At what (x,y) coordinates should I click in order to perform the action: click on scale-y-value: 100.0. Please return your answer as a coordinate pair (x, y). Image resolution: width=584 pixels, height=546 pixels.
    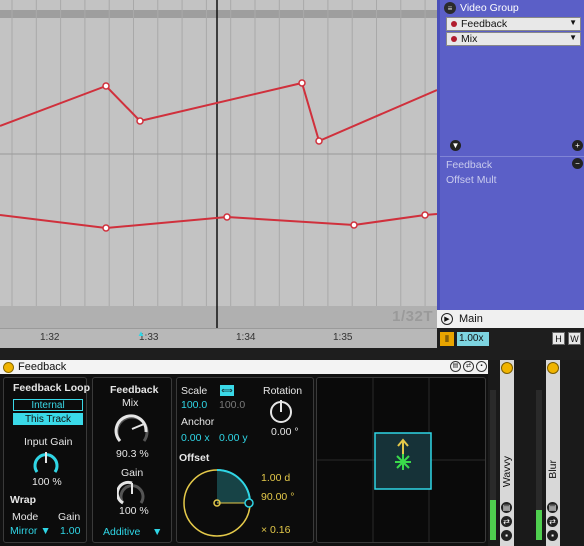
    Looking at the image, I should click on (232, 405).